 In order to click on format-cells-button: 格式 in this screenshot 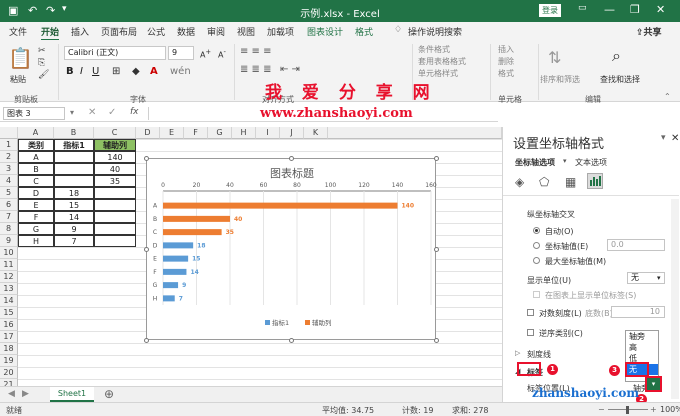, I will do `click(506, 73)`.